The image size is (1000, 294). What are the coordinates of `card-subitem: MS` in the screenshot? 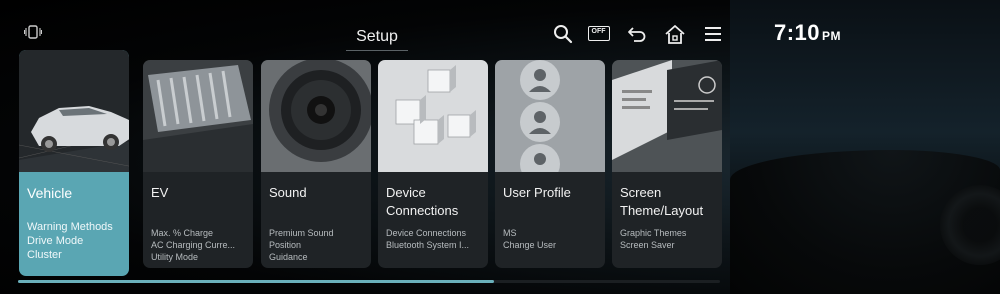 It's located at (510, 233).